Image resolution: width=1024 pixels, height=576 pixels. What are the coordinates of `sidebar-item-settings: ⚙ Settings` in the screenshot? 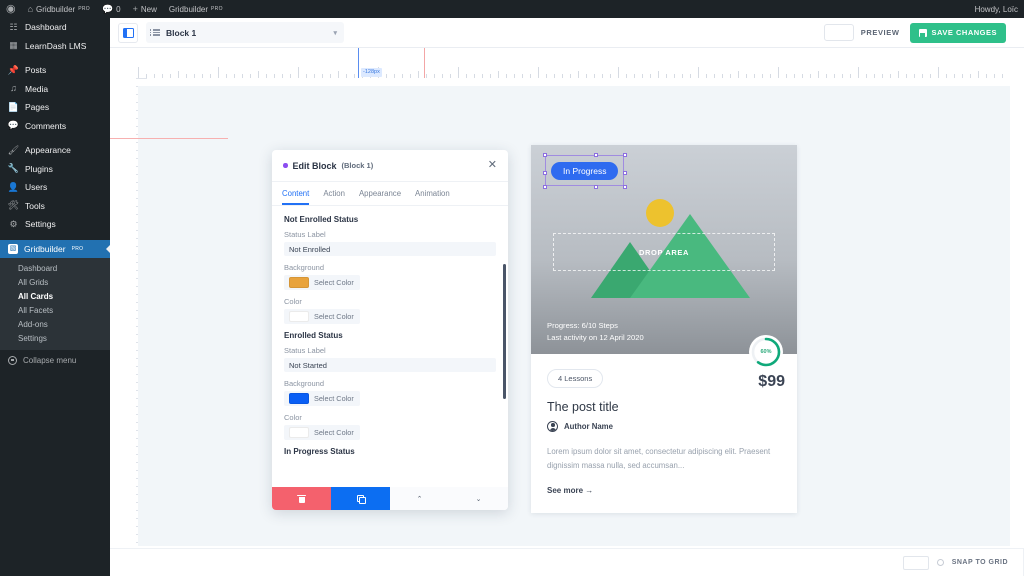 It's located at (55, 224).